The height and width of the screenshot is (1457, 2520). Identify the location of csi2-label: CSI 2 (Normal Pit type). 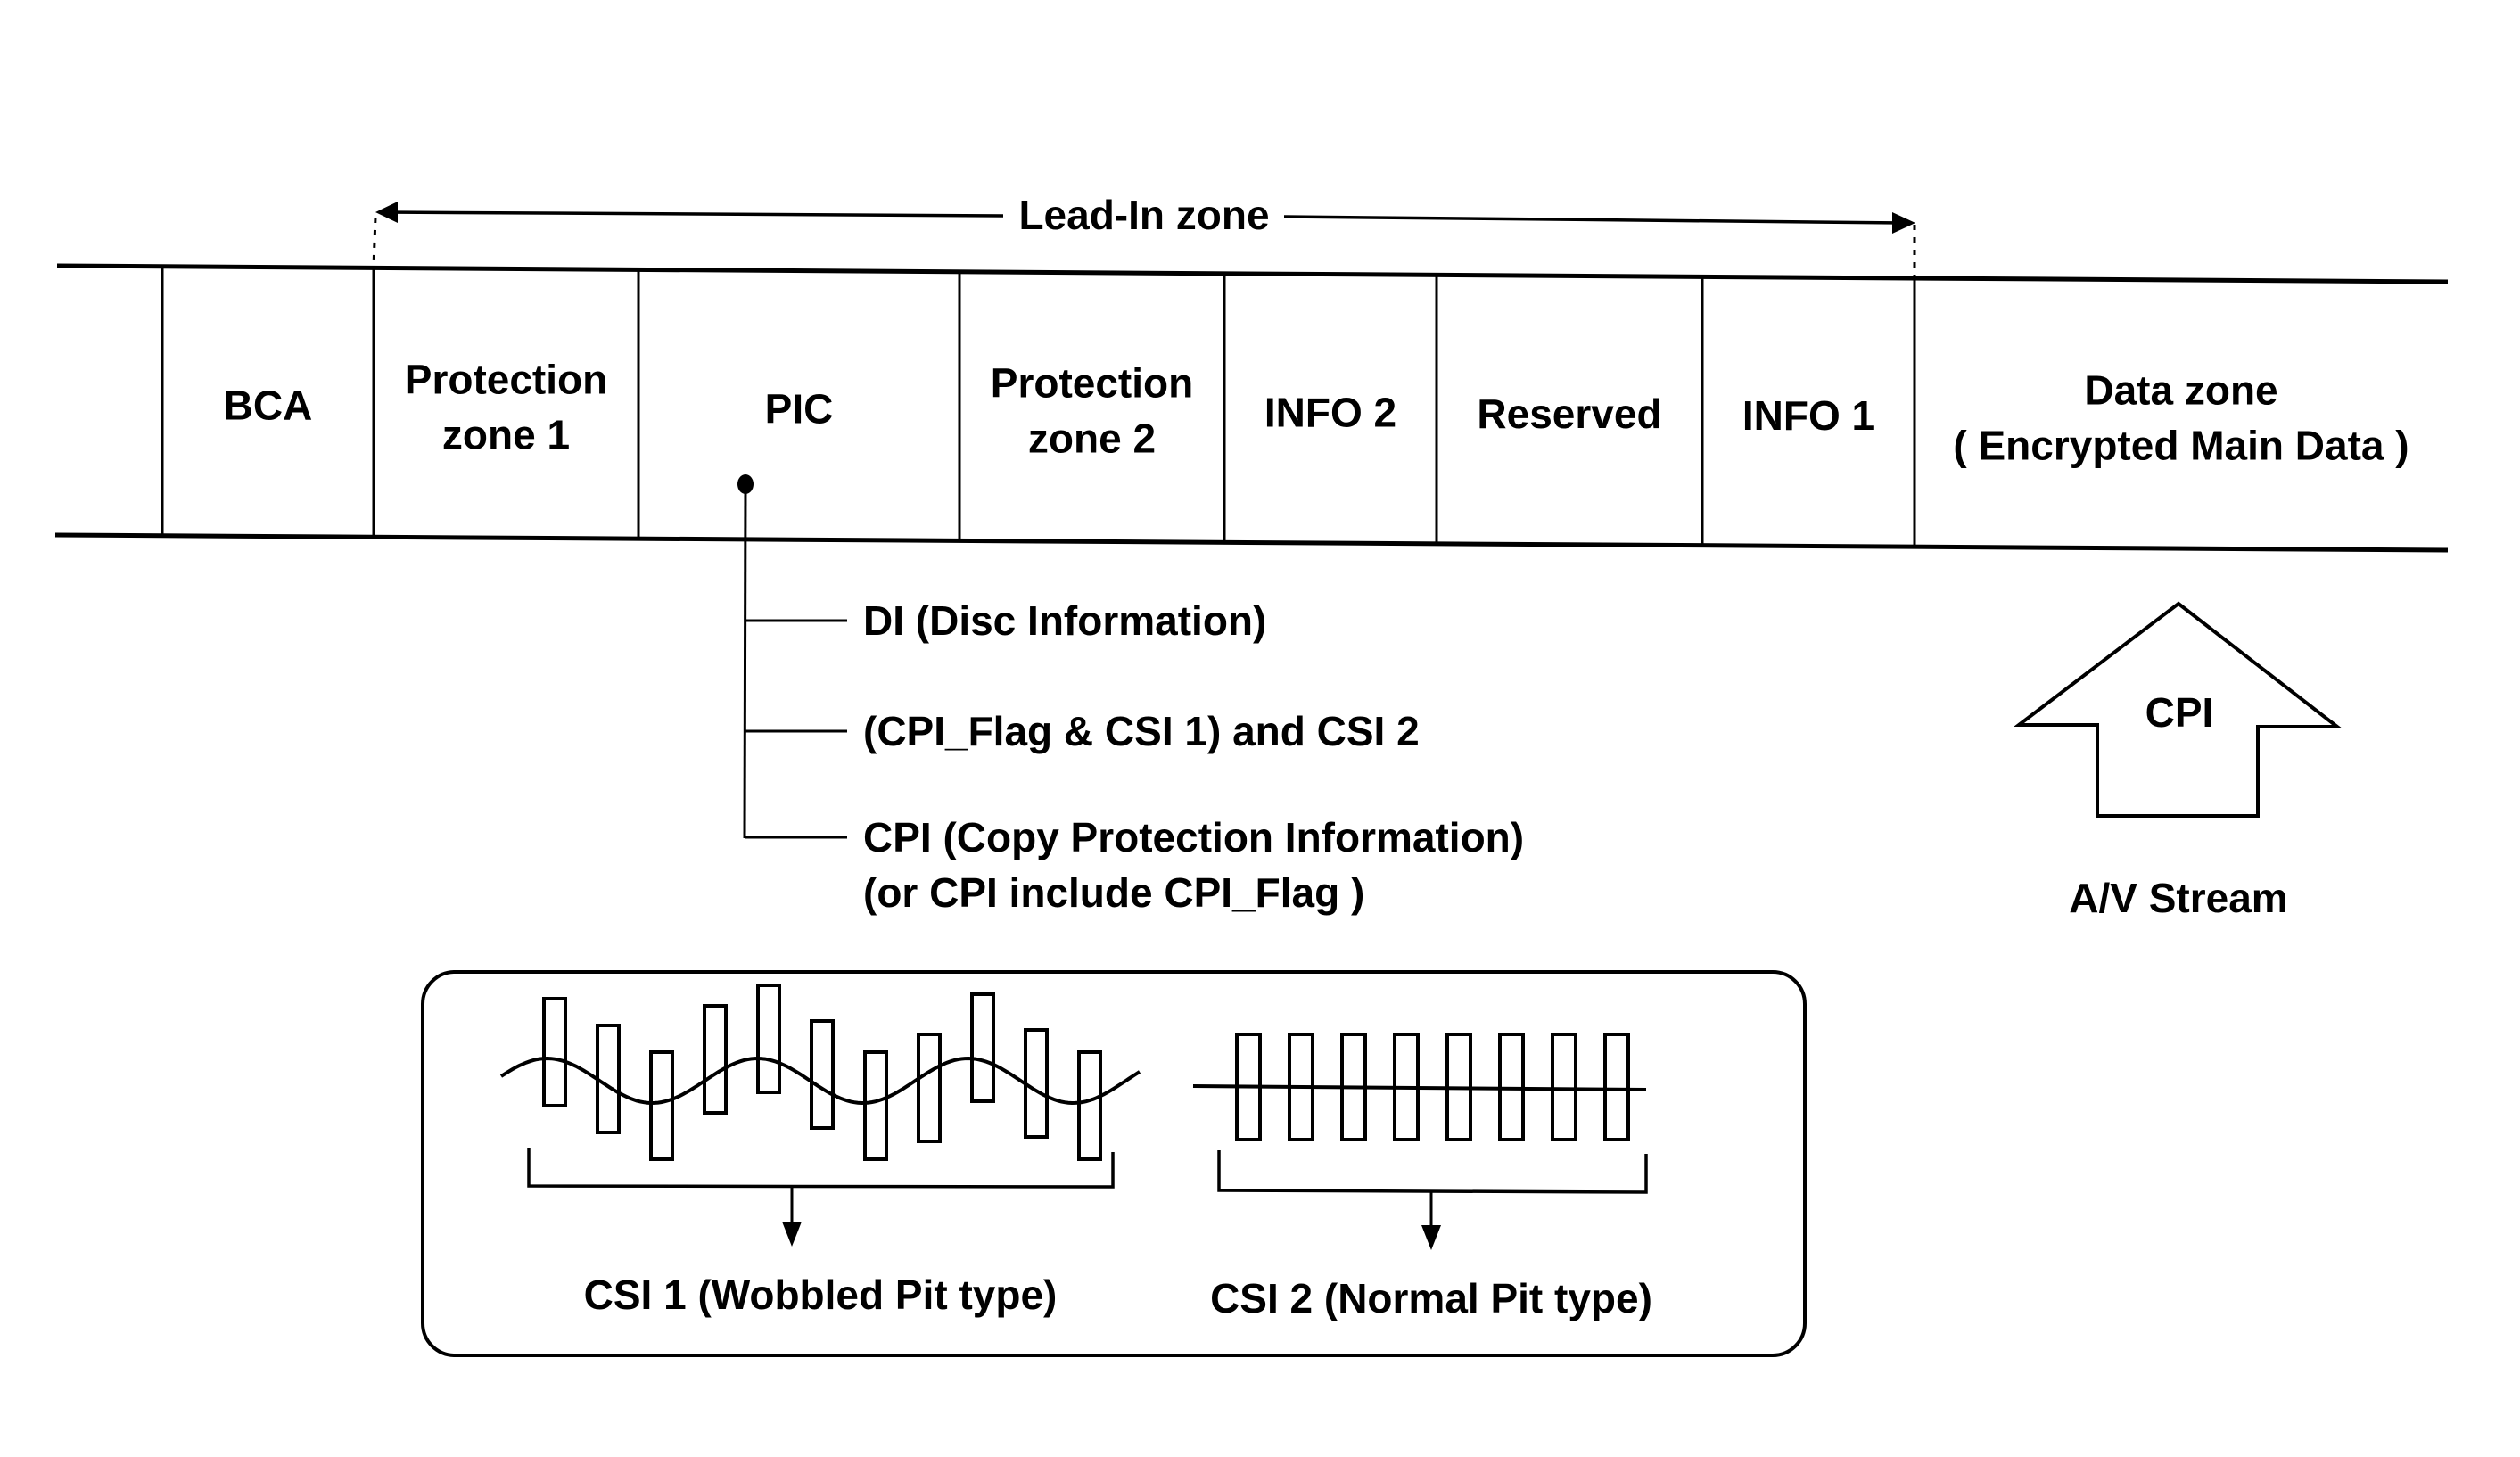
(1431, 1298).